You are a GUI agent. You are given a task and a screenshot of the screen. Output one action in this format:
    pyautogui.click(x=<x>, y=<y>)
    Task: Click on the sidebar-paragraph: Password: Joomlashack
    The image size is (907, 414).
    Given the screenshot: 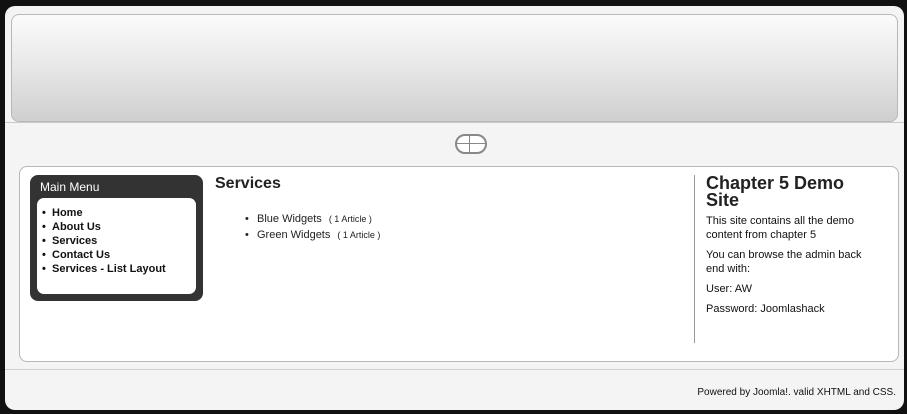 What is the action you would take?
    pyautogui.click(x=765, y=309)
    